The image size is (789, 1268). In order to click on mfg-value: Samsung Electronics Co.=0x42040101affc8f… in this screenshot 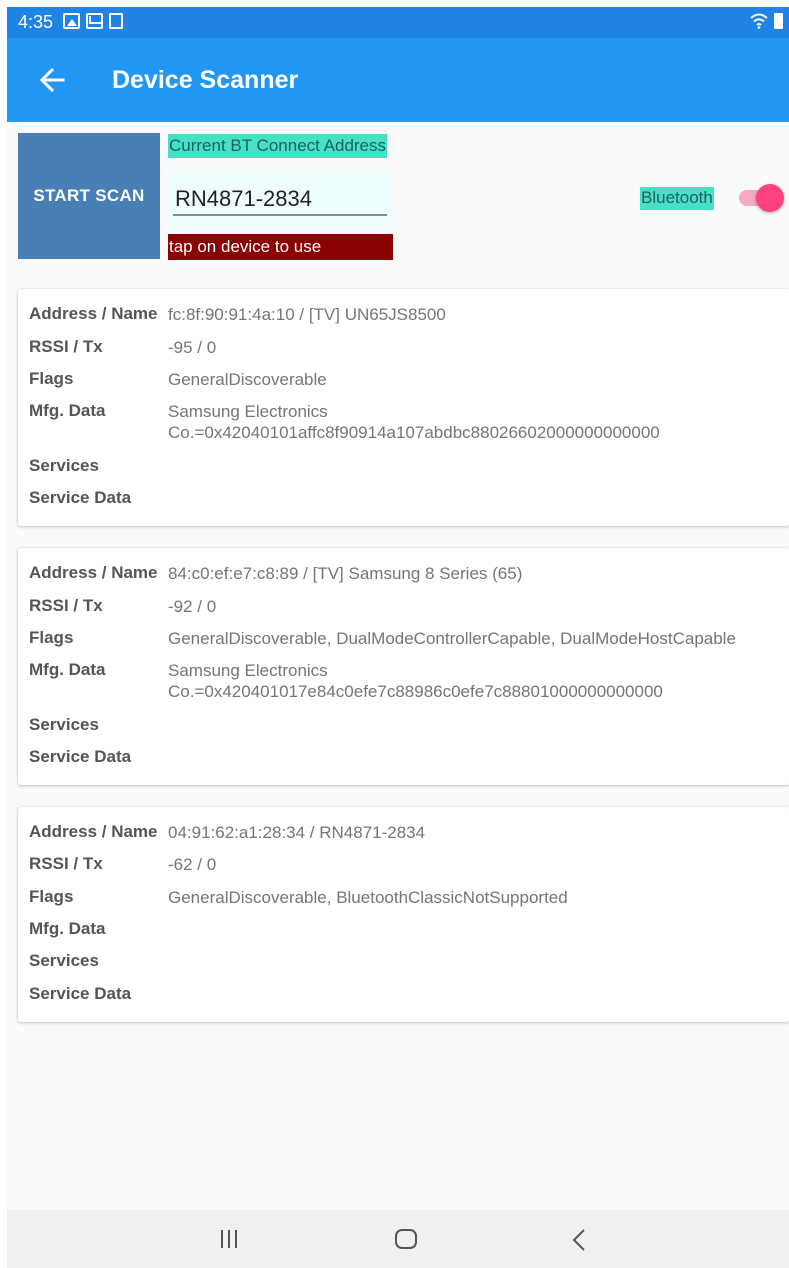, I will do `click(414, 422)`.